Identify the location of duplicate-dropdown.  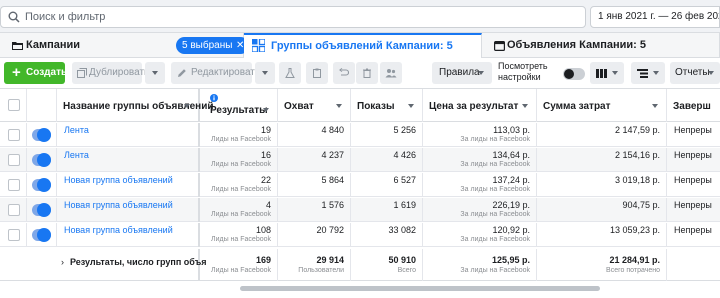
(155, 73).